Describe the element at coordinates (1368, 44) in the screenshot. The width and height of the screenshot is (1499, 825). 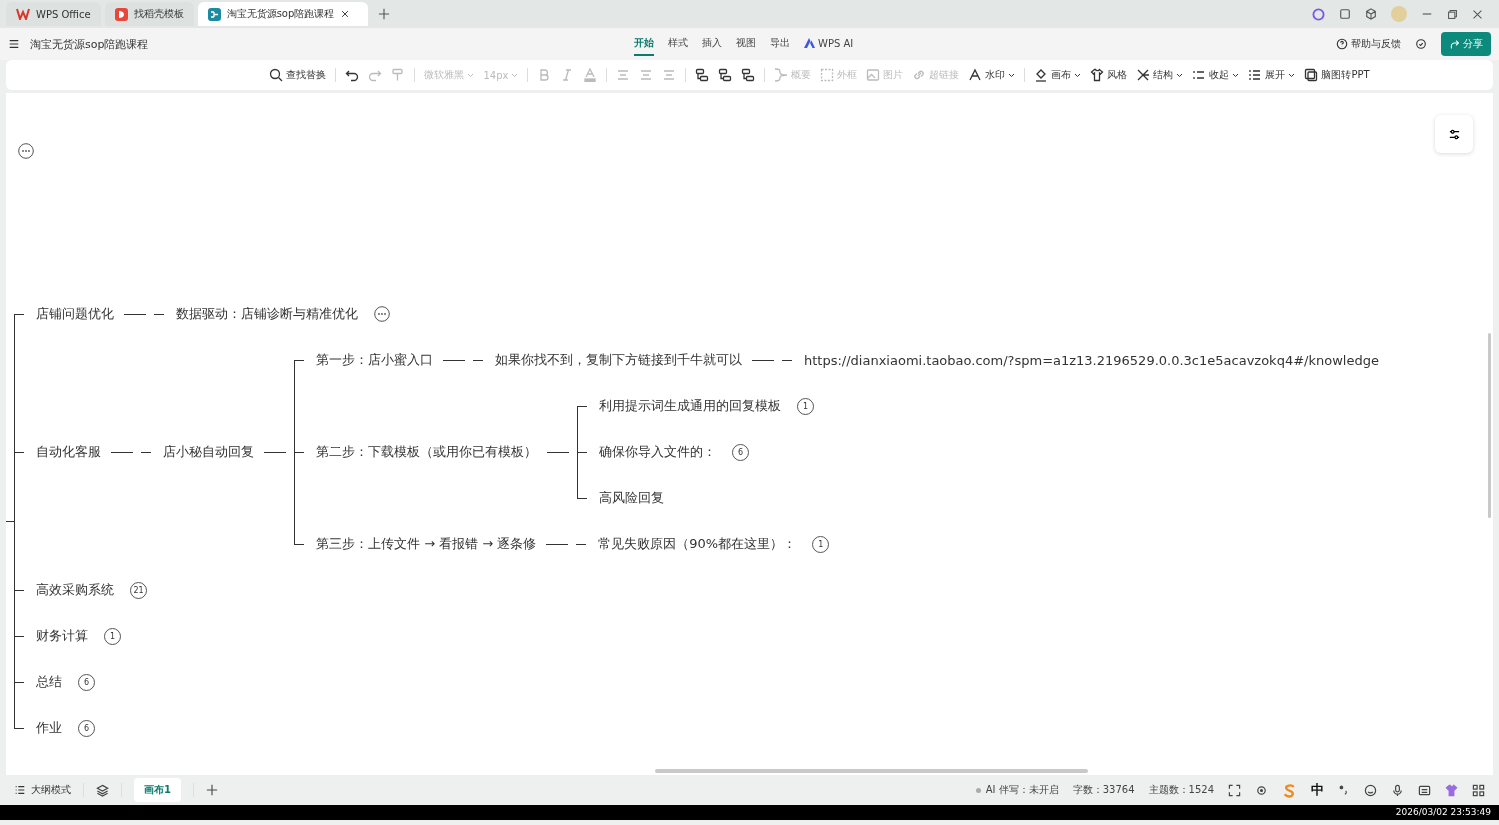
I see `help-button: 帮助与反馈` at that location.